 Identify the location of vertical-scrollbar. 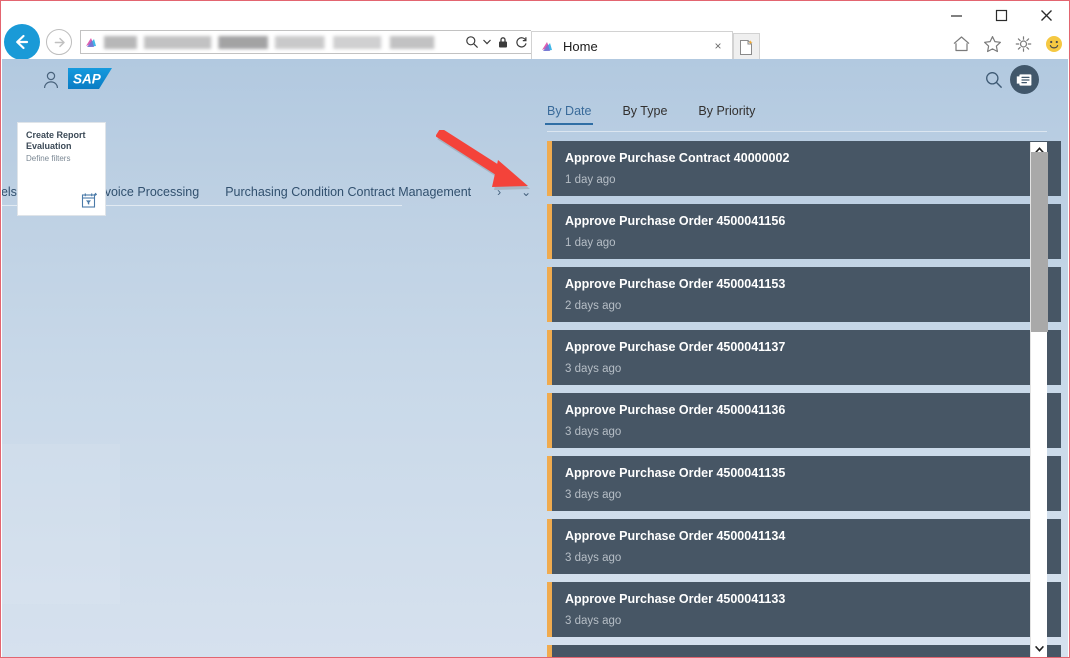
(1039, 399).